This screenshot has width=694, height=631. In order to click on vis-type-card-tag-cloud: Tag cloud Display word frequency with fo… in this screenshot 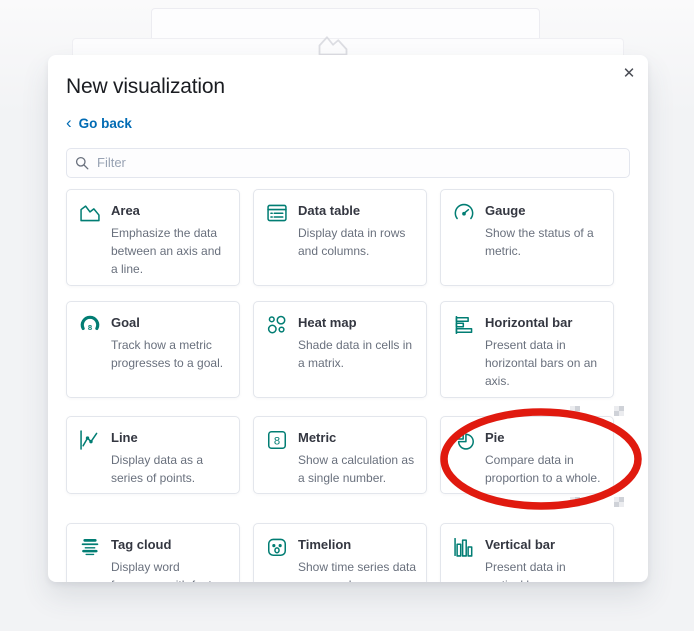, I will do `click(153, 552)`.